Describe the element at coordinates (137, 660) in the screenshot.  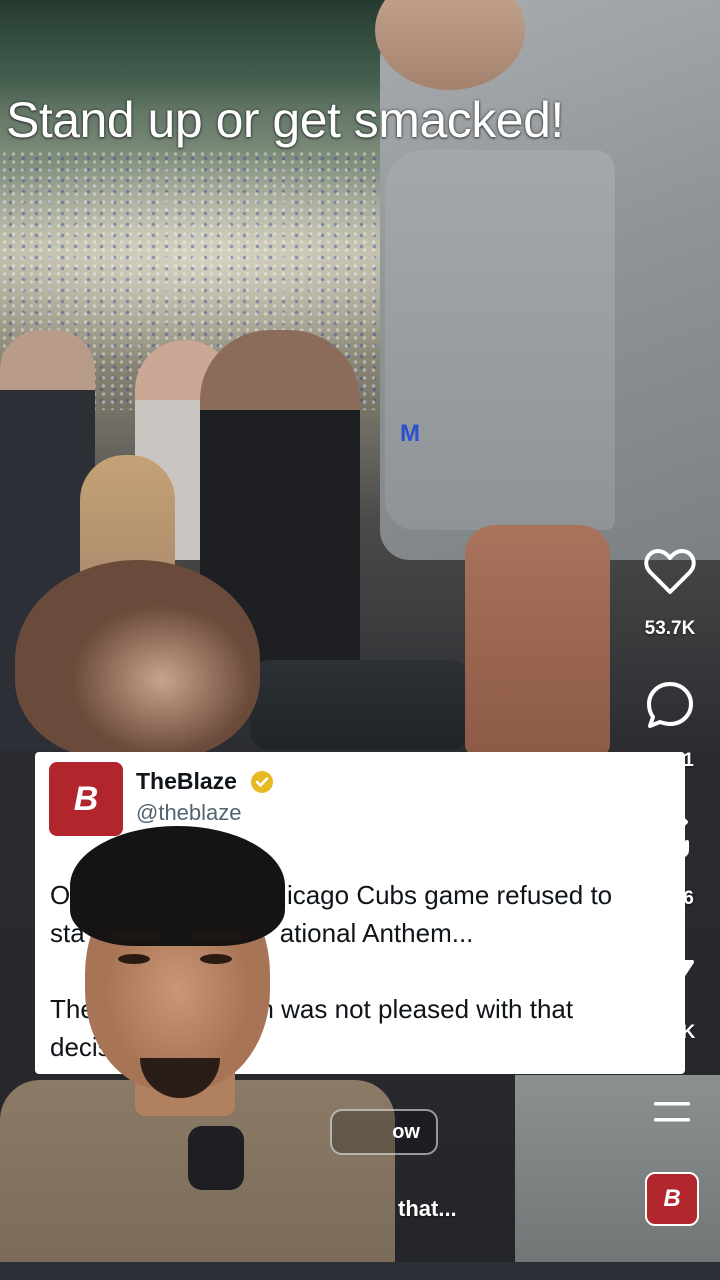
I see `seated-boy` at that location.